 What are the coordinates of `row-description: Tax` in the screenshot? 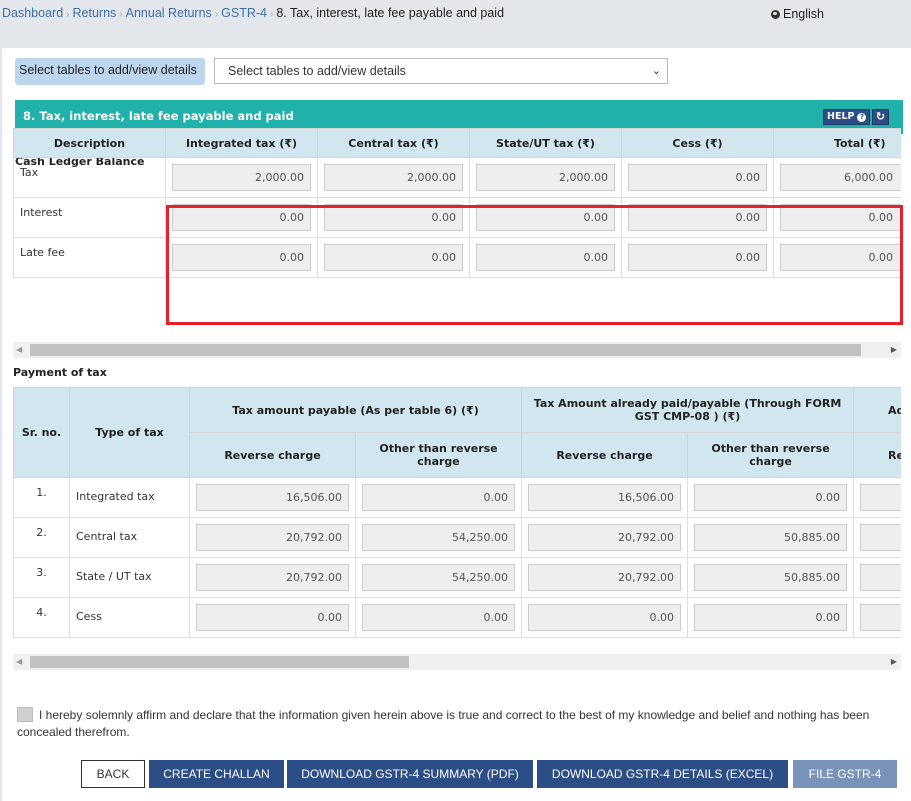 It's located at (89, 177).